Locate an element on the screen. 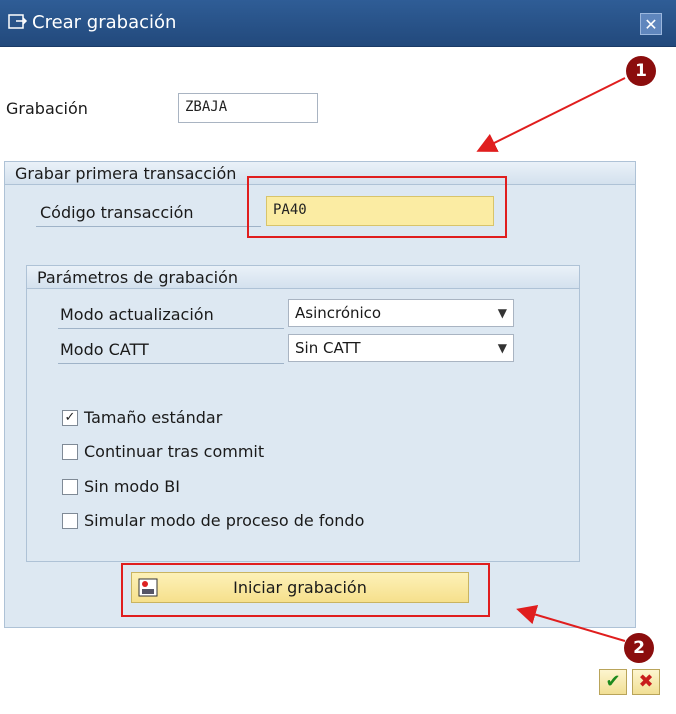 The image size is (676, 714). catt-mode-value: Sin CATT is located at coordinates (328, 348).